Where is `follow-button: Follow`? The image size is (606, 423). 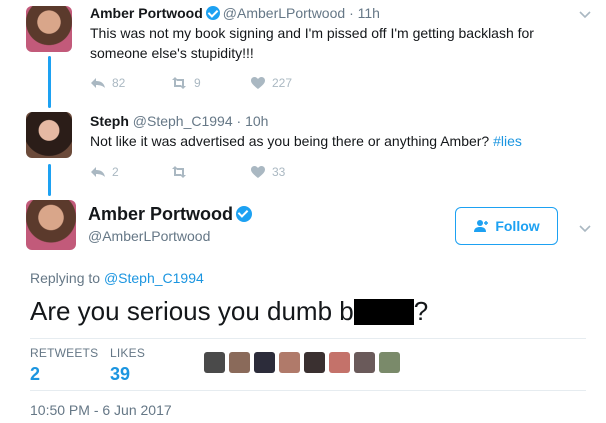
follow-button: Follow is located at coordinates (506, 226).